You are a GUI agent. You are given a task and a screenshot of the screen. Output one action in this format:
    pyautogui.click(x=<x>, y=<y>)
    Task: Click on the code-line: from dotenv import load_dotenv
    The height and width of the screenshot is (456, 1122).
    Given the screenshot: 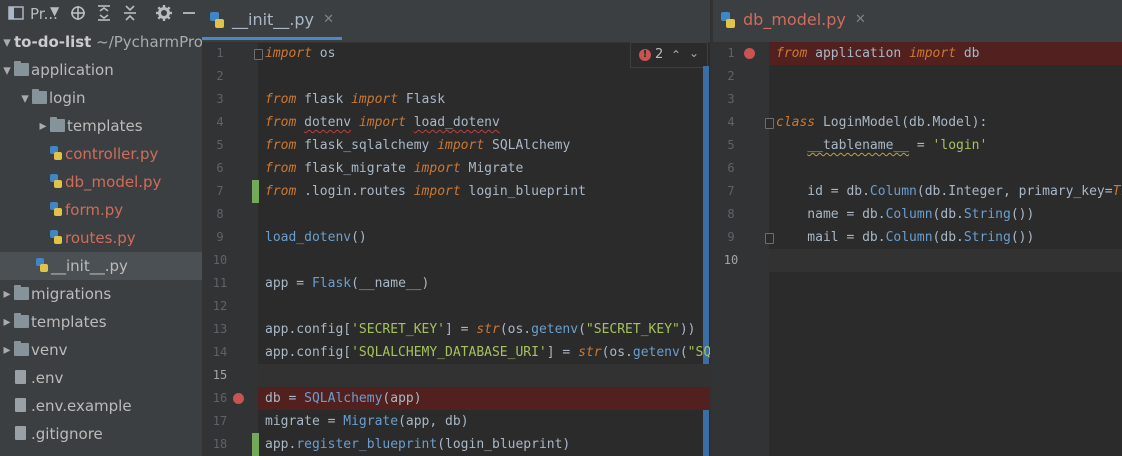 What is the action you would take?
    pyautogui.click(x=382, y=122)
    